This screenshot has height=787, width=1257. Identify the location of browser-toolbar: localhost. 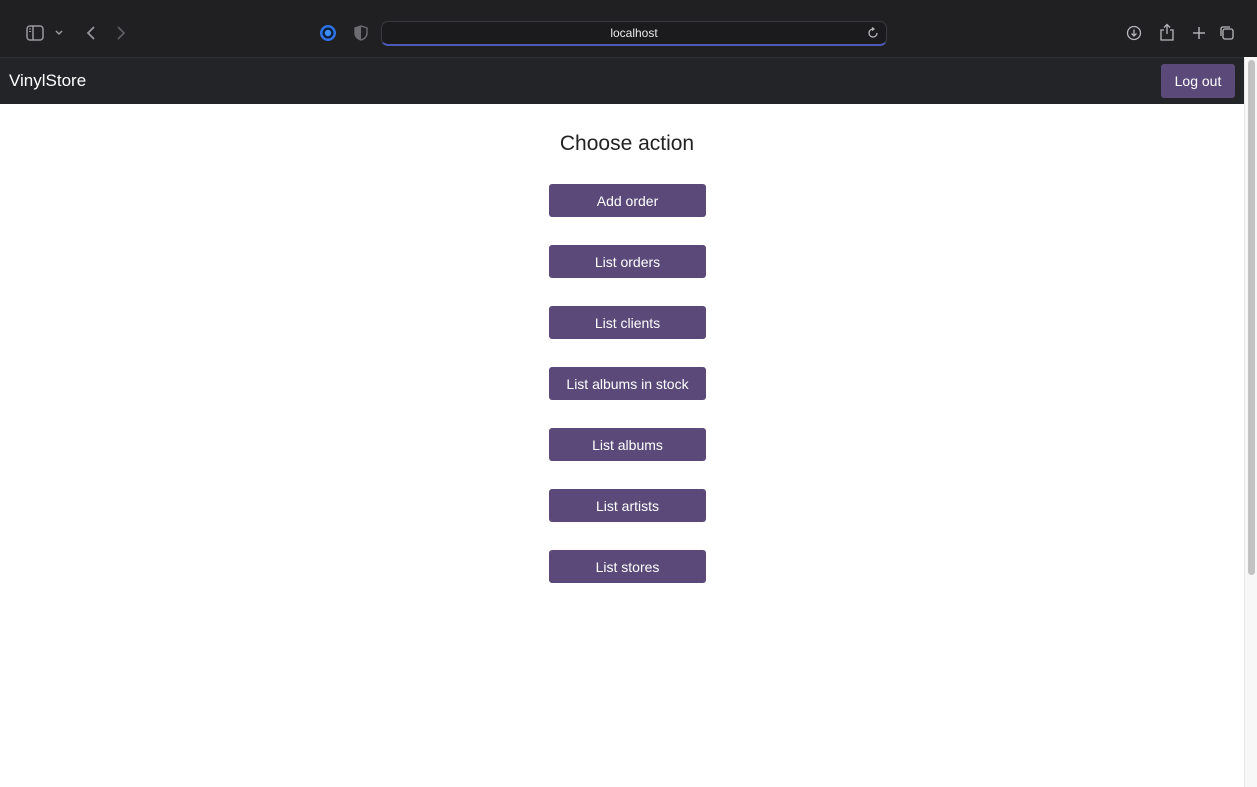
(628, 28).